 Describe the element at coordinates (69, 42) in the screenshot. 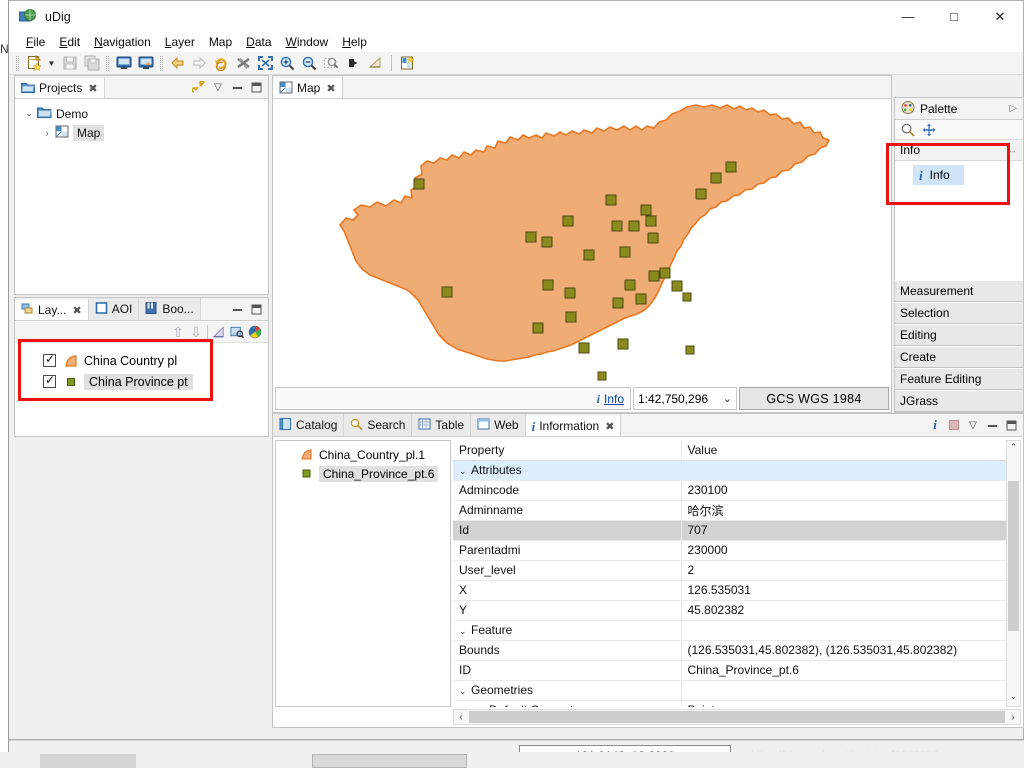

I see `menu-edit: Edit` at that location.